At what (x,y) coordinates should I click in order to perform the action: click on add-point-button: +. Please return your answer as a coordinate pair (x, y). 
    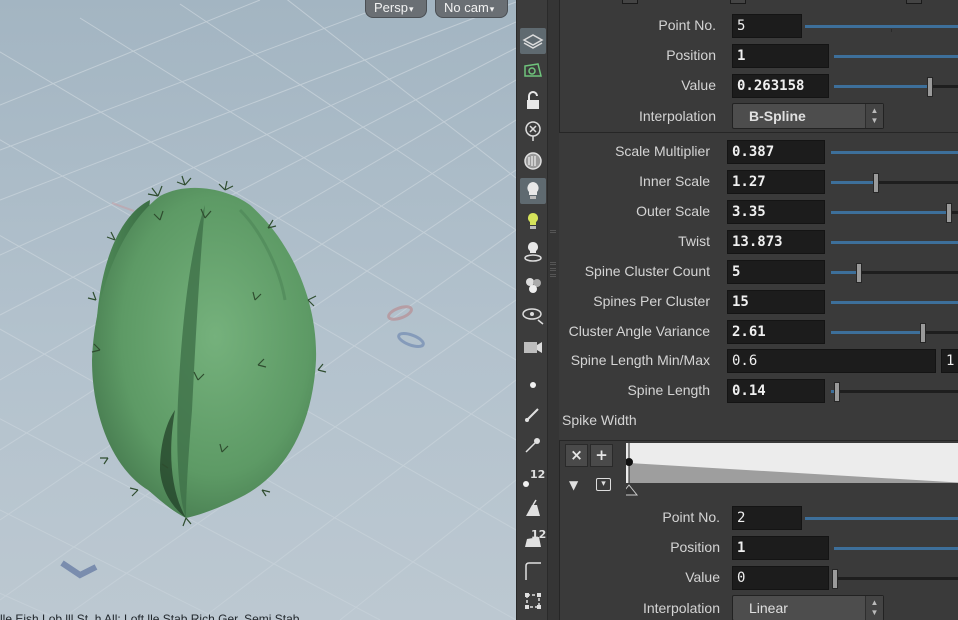
    Looking at the image, I should click on (601, 455).